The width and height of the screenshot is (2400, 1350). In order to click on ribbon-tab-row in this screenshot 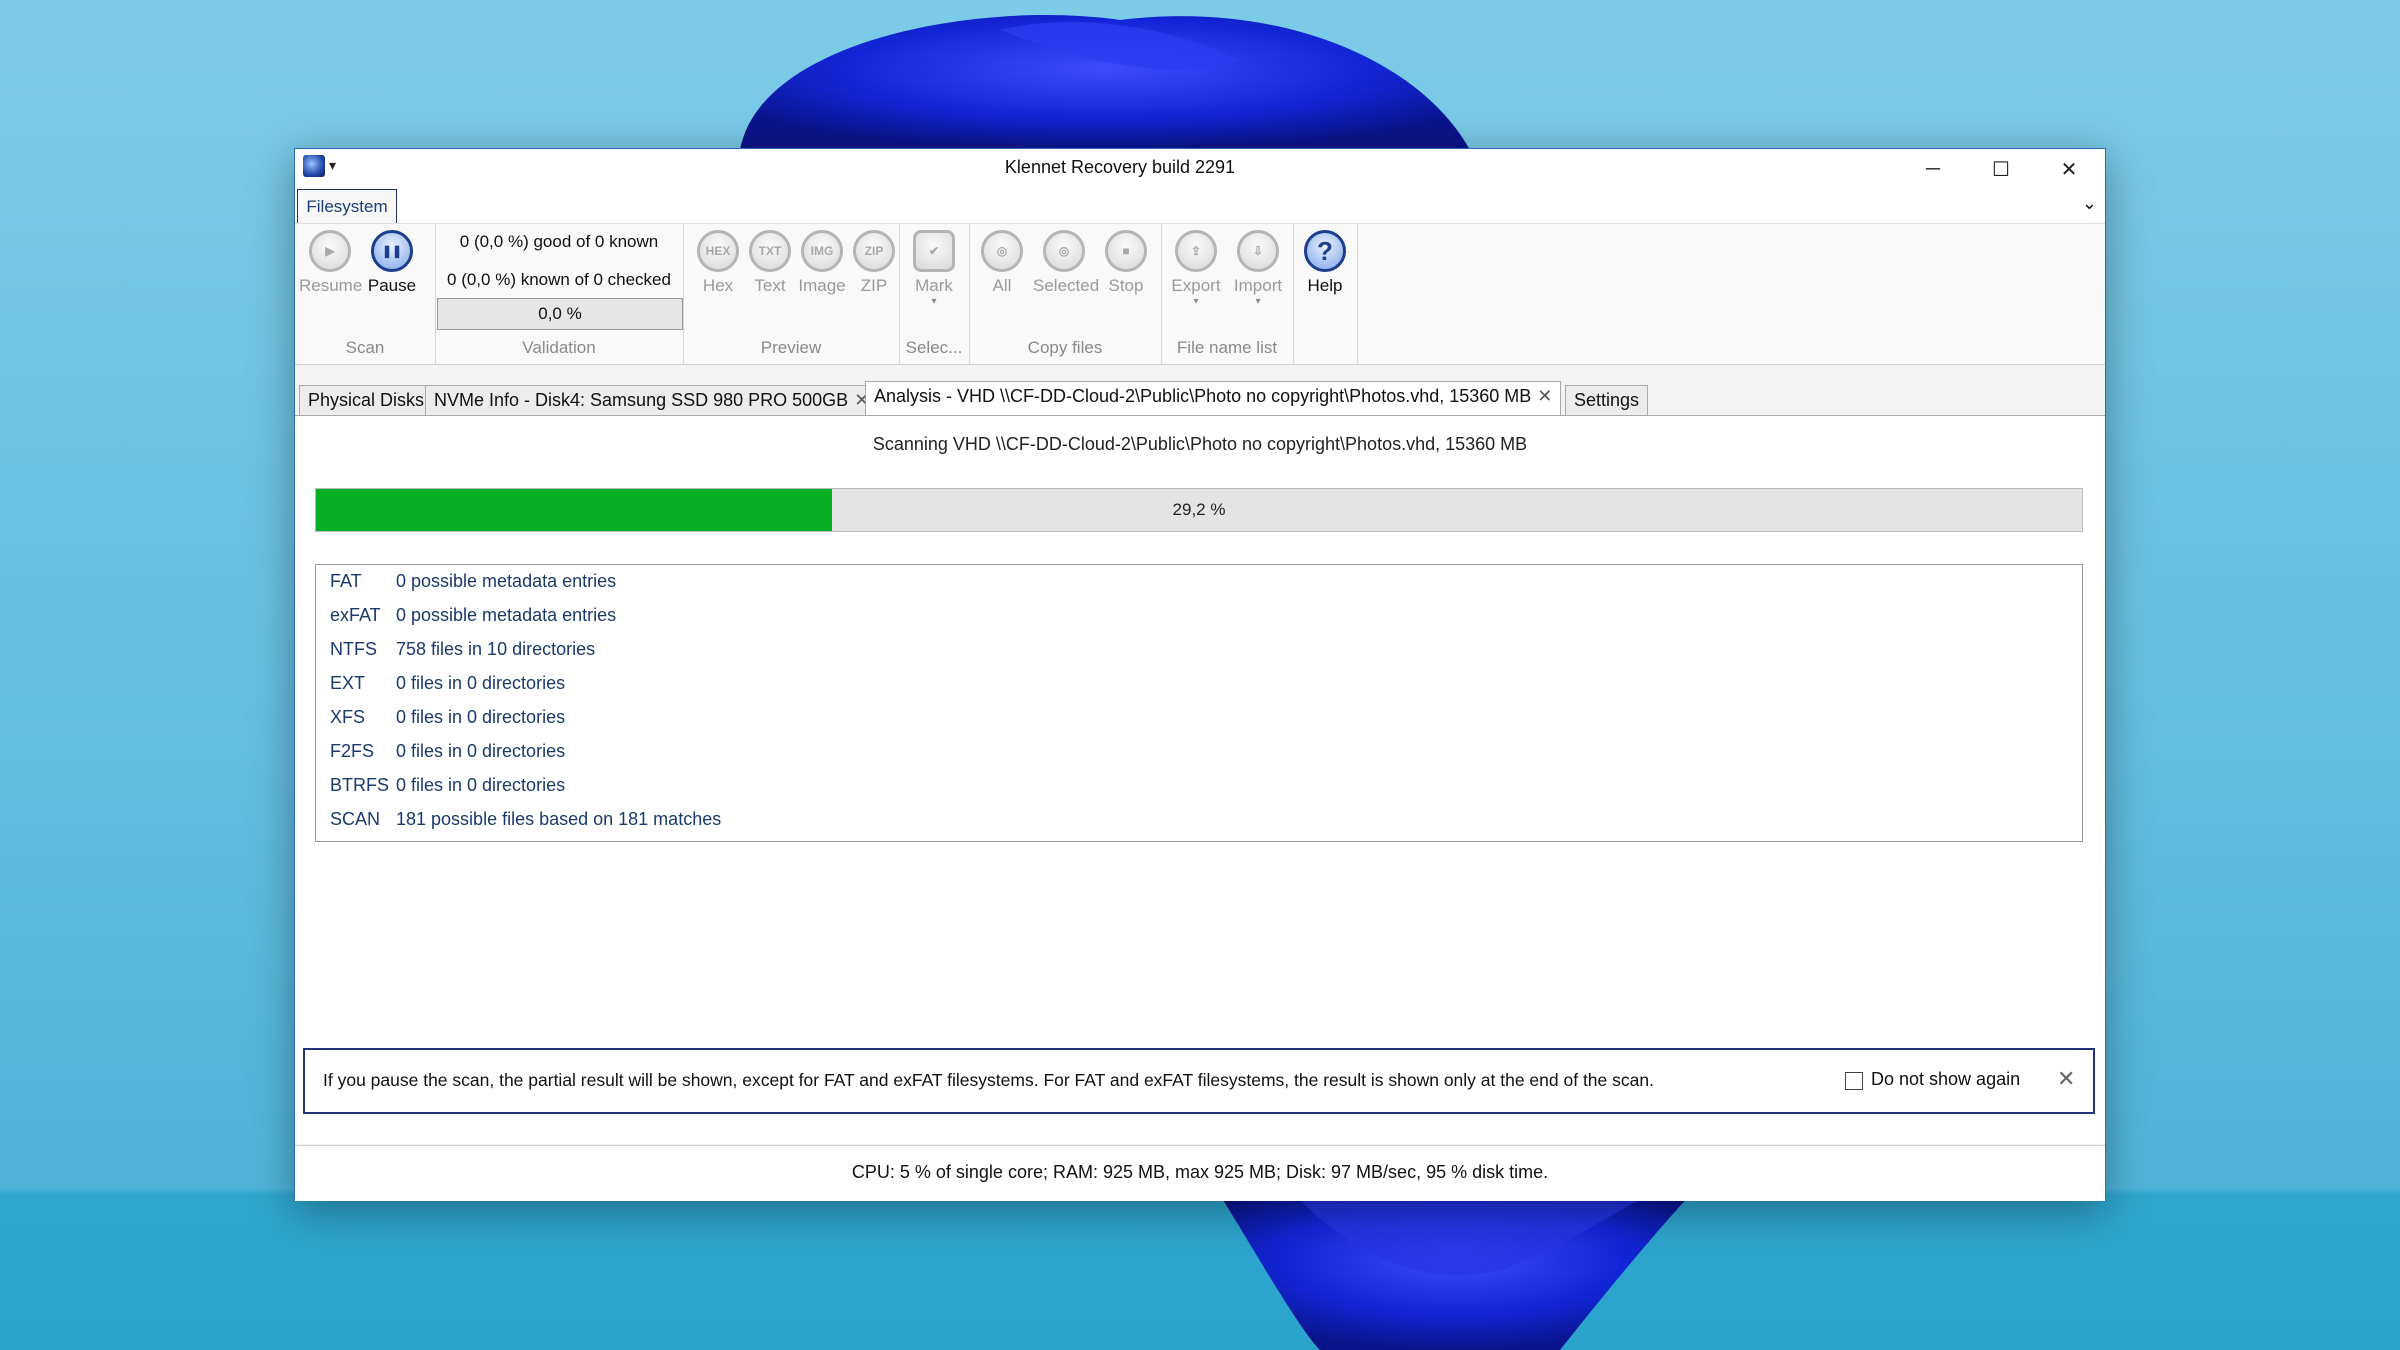, I will do `click(1200, 206)`.